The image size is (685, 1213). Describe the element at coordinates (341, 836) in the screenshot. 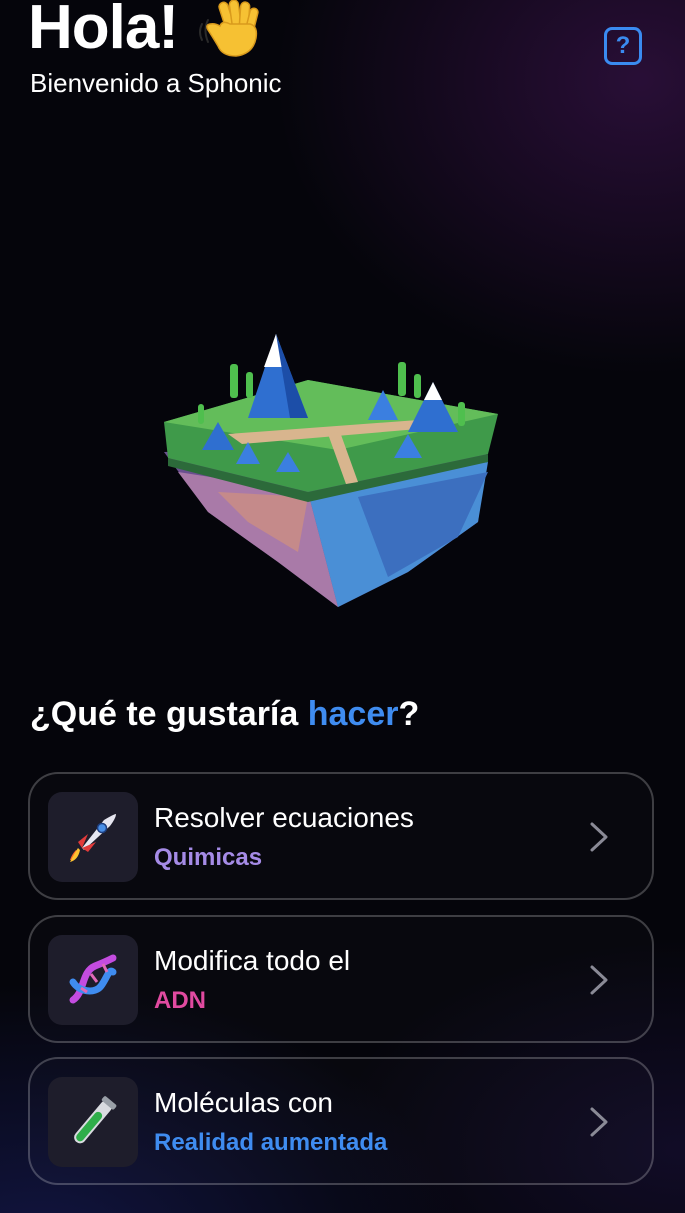

I see `option-card-chemistry: Resolver ecuaciones Quimicas` at that location.